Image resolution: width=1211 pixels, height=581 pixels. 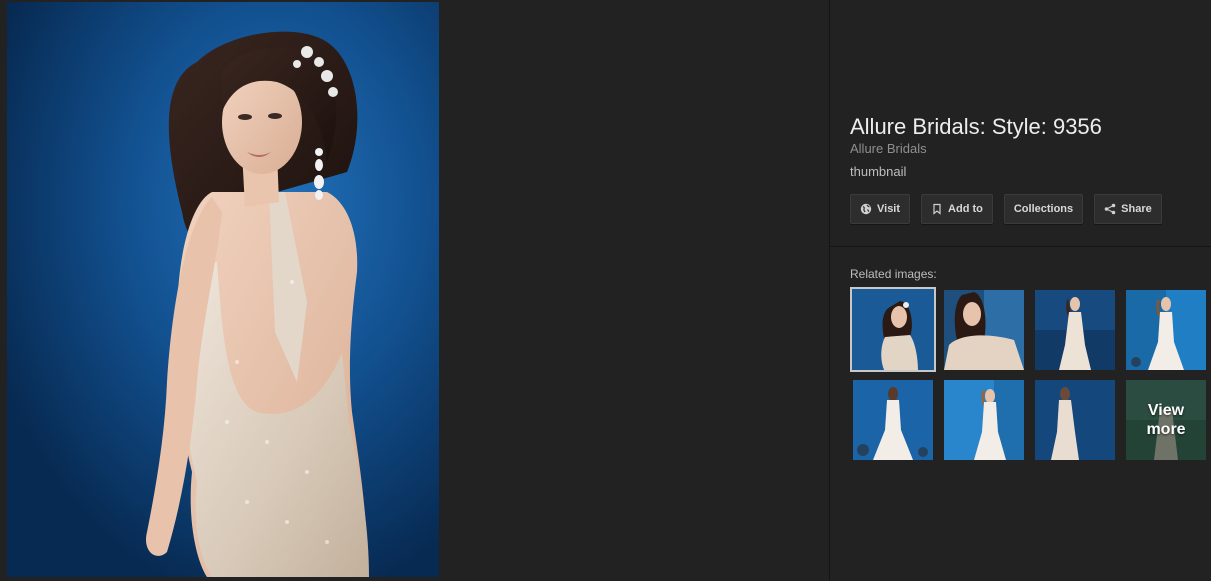 I want to click on share-label: Share, so click(x=1136, y=209).